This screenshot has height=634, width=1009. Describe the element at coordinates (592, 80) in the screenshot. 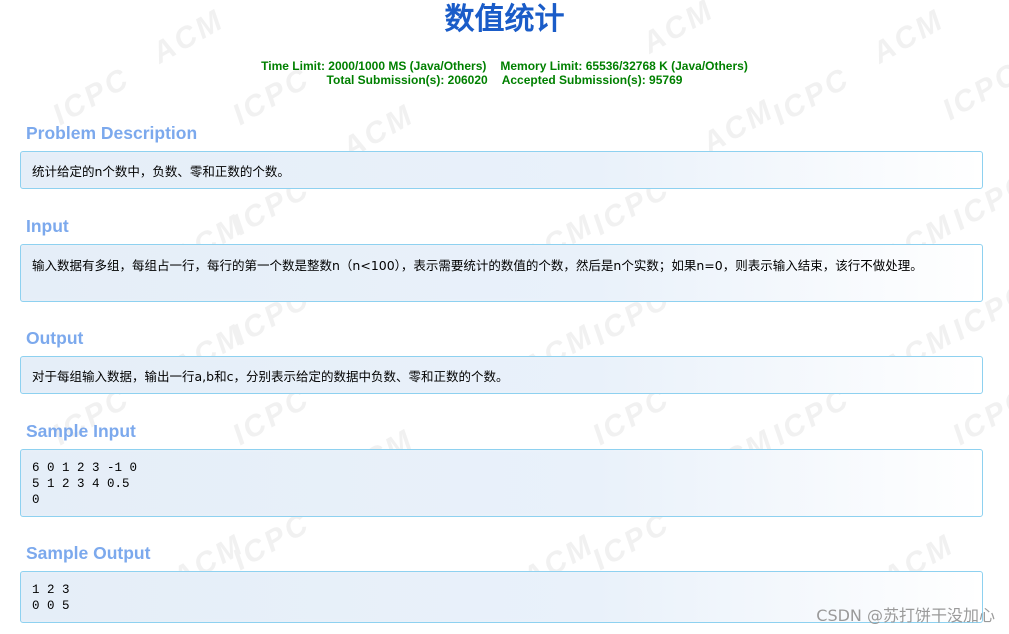

I see `accepted-submissions: Accepted Submission(s): 95769` at that location.